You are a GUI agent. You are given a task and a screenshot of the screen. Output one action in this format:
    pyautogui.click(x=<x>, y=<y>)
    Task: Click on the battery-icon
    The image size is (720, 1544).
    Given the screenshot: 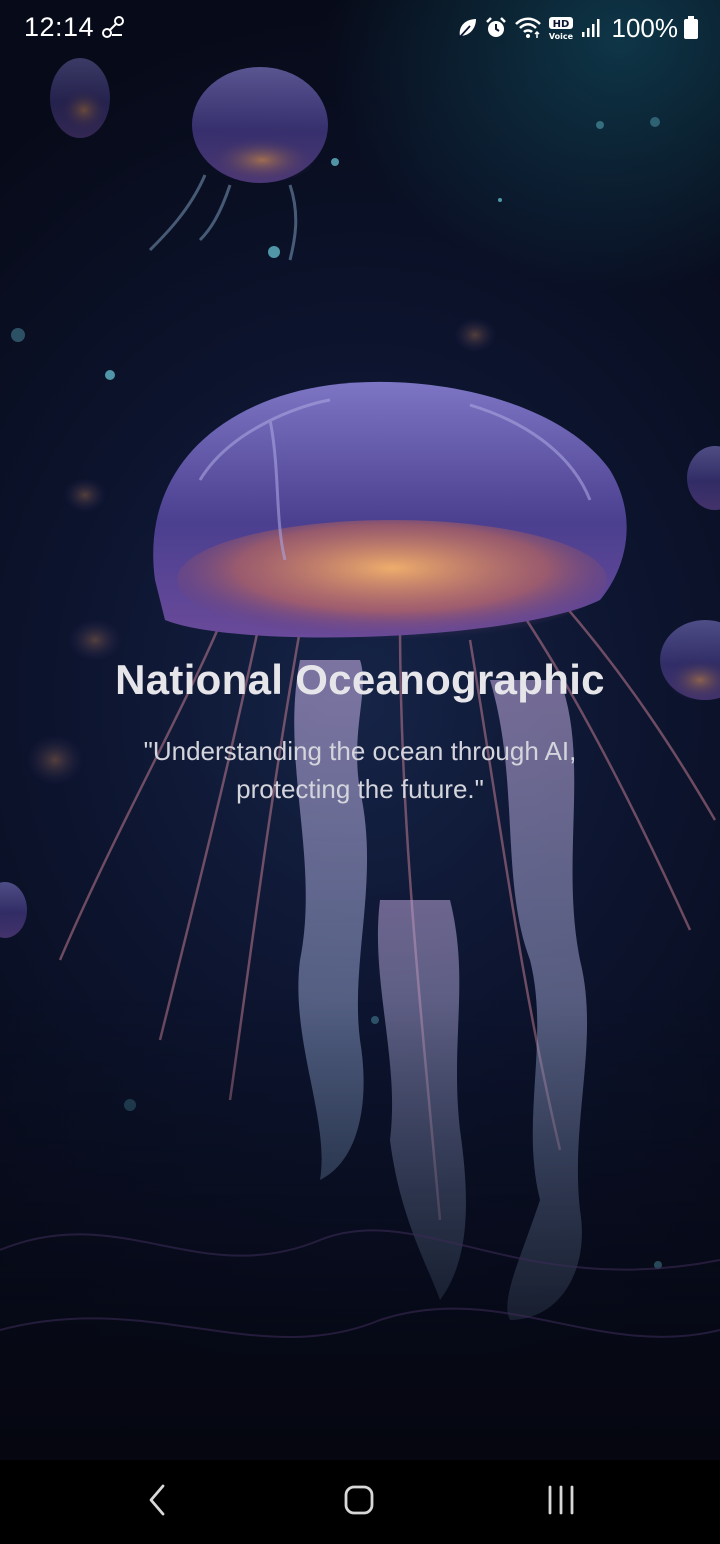 What is the action you would take?
    pyautogui.click(x=691, y=28)
    